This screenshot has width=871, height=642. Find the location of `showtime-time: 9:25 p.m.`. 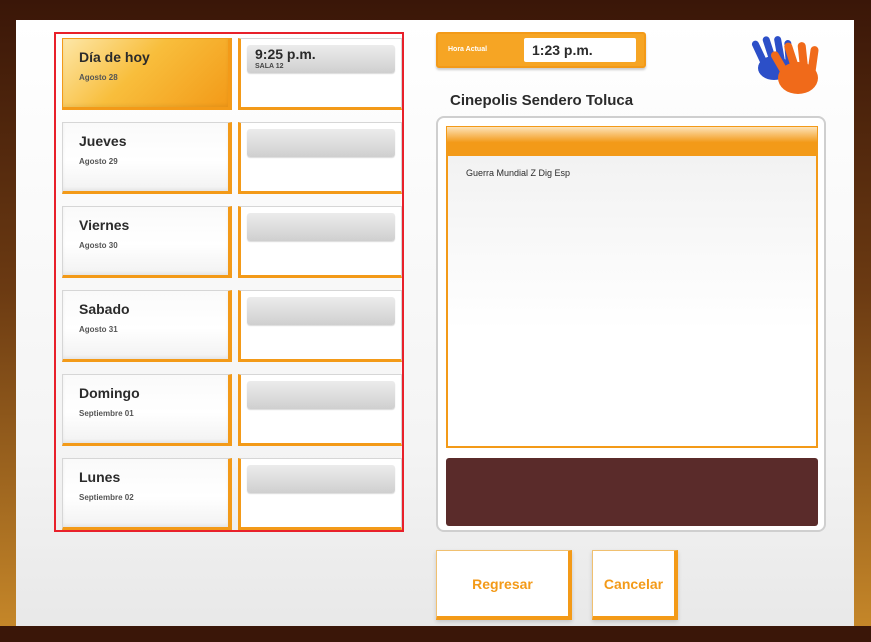

showtime-time: 9:25 p.m. is located at coordinates (285, 54).